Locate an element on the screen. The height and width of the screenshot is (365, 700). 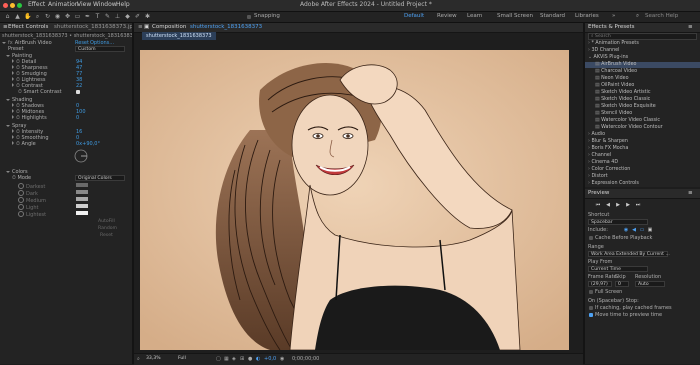
close-window-icon is located at coordinates (5, 5).